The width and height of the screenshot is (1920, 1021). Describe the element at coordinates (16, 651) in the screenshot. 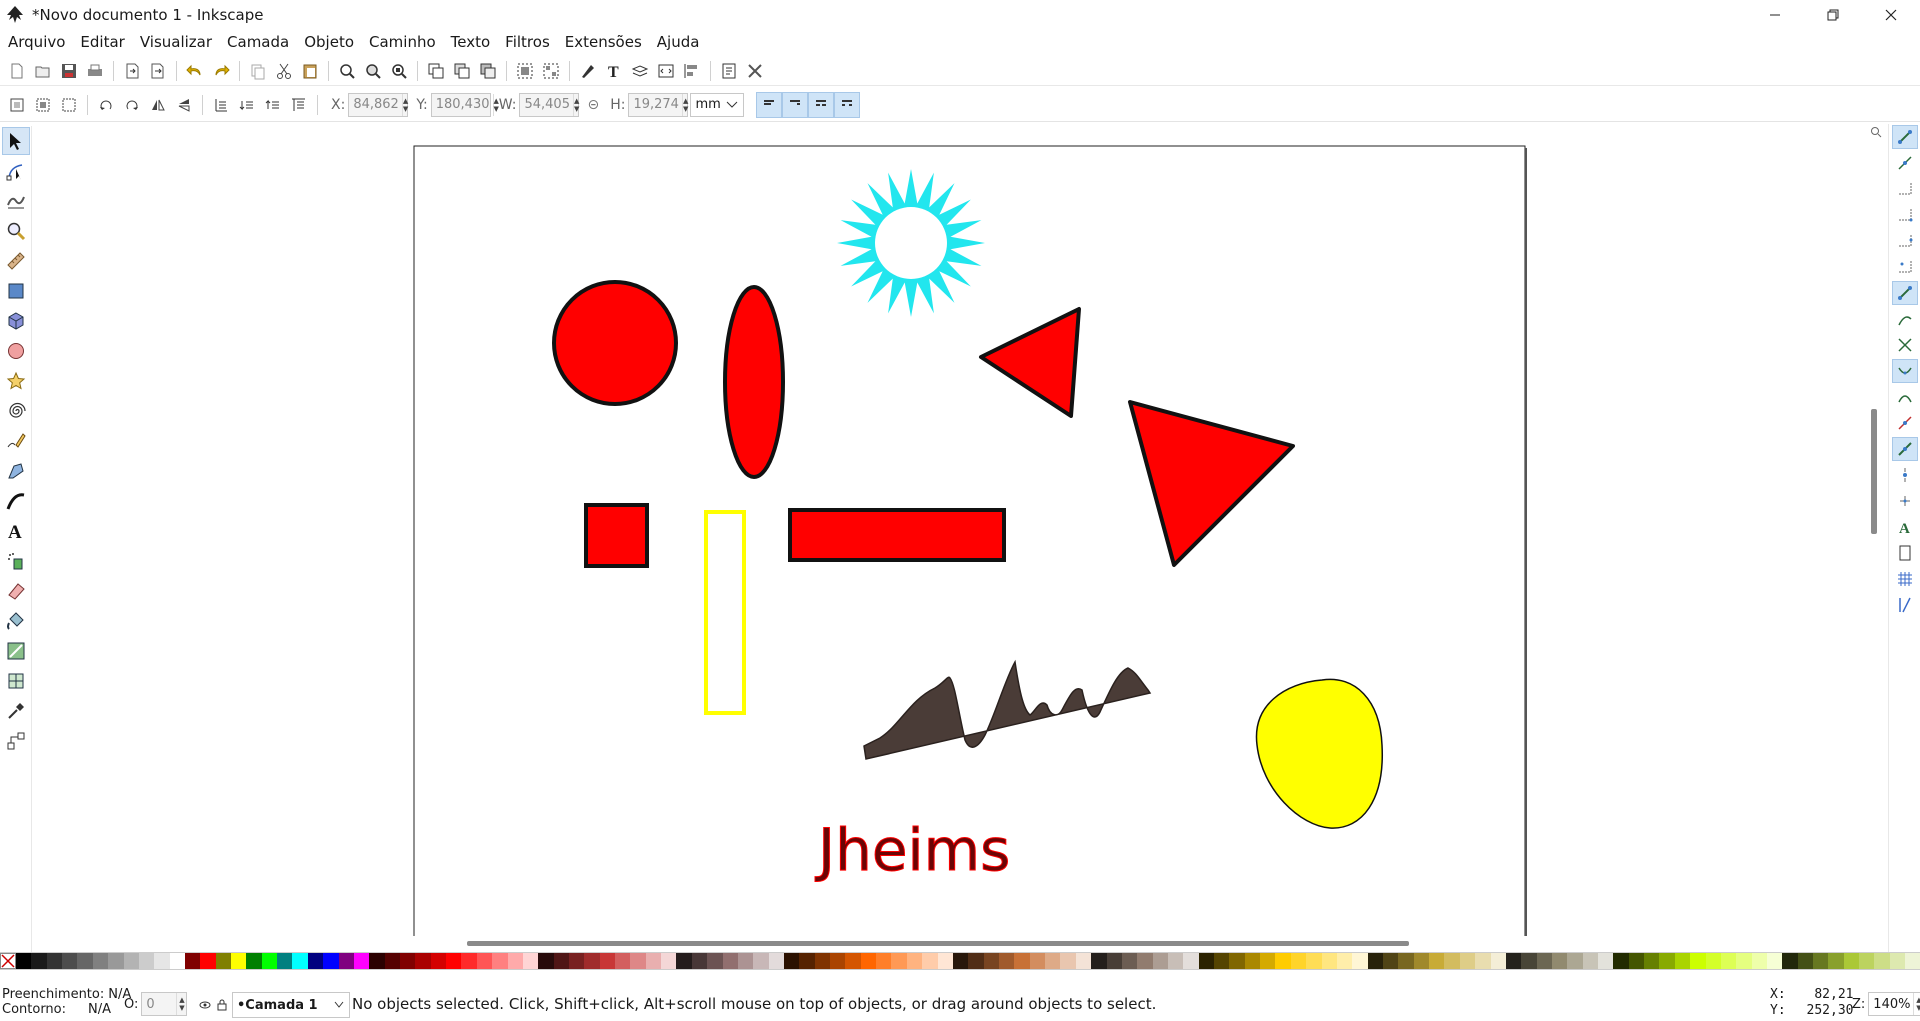

I see `gradient-tool` at that location.